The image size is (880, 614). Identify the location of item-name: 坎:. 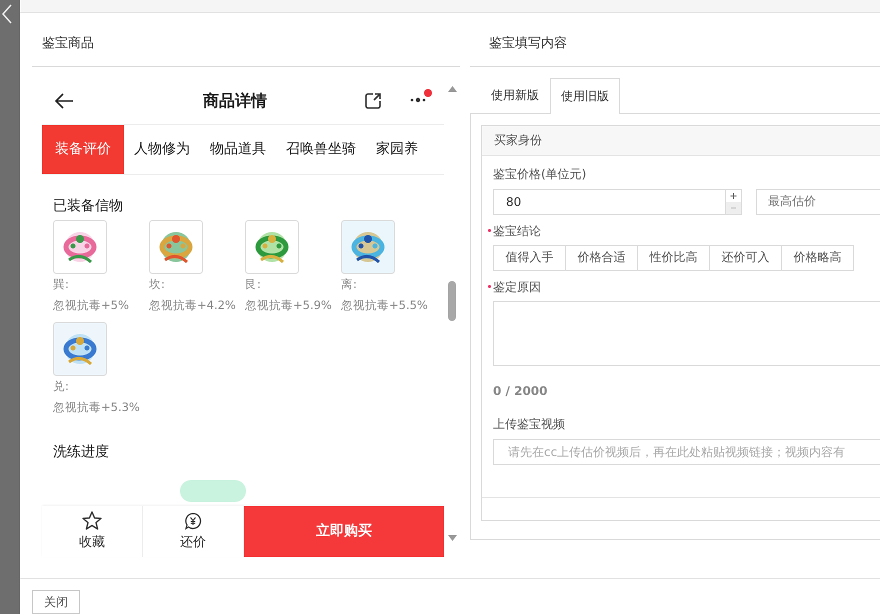
(157, 284).